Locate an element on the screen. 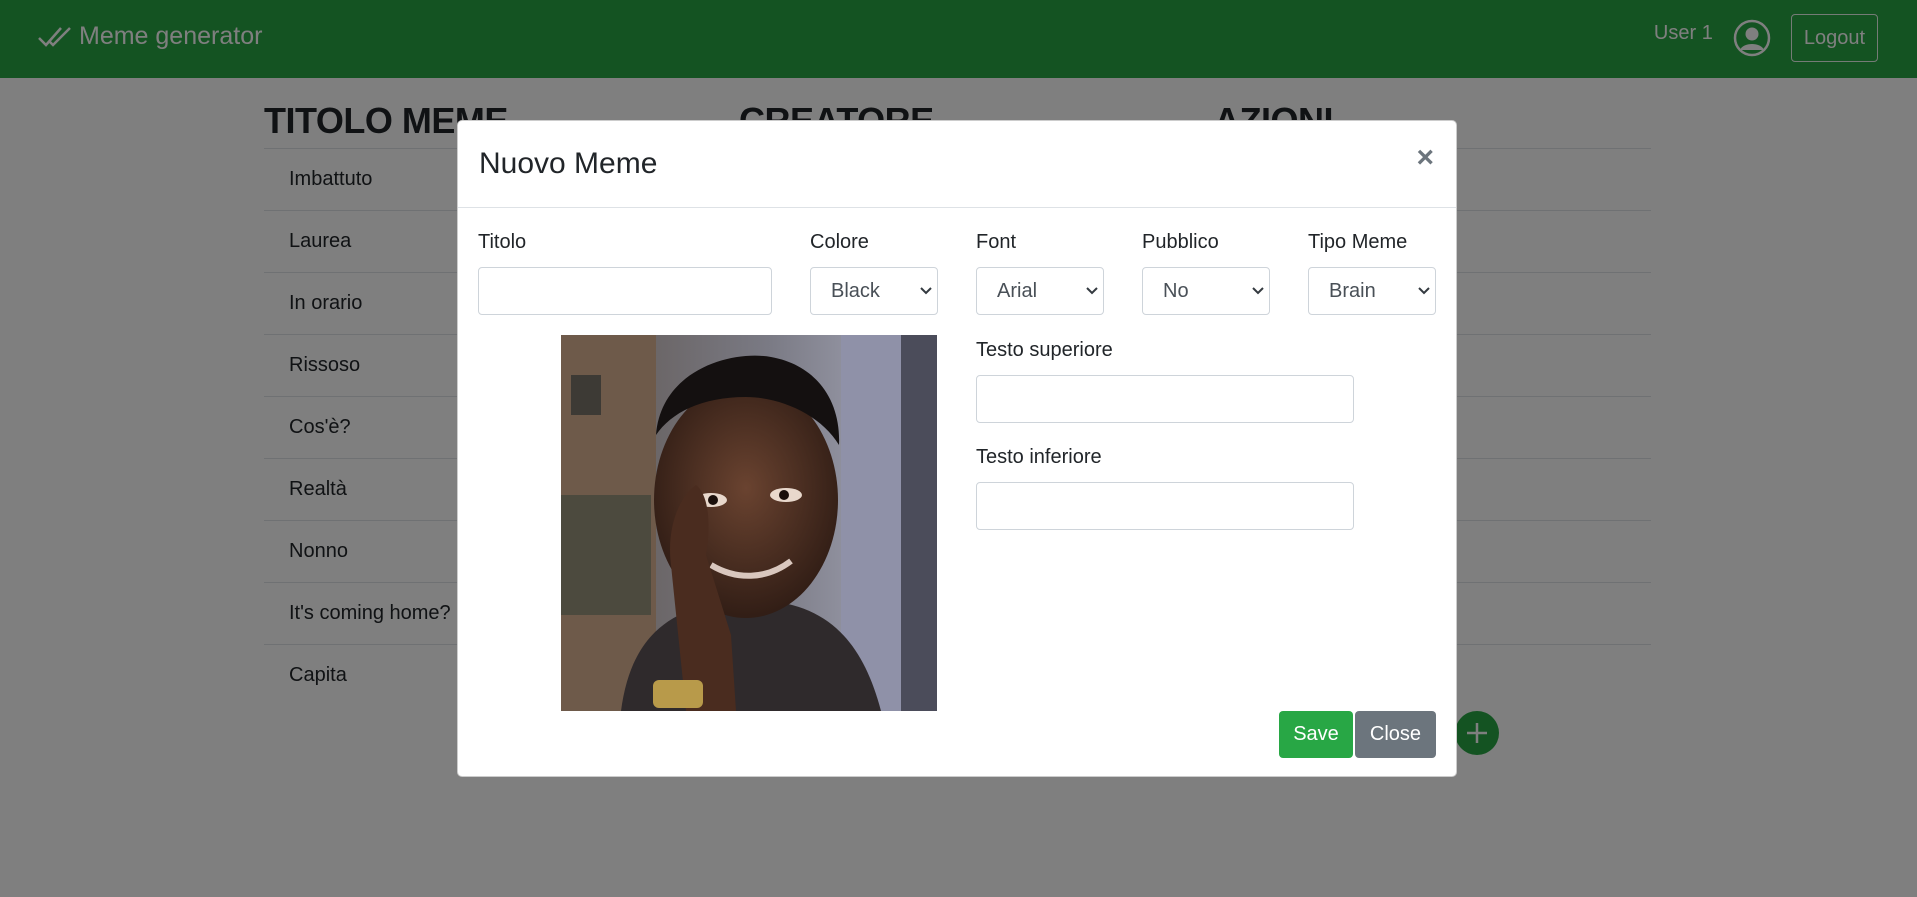 The width and height of the screenshot is (1917, 897). testo-superiore-input is located at coordinates (1165, 399).